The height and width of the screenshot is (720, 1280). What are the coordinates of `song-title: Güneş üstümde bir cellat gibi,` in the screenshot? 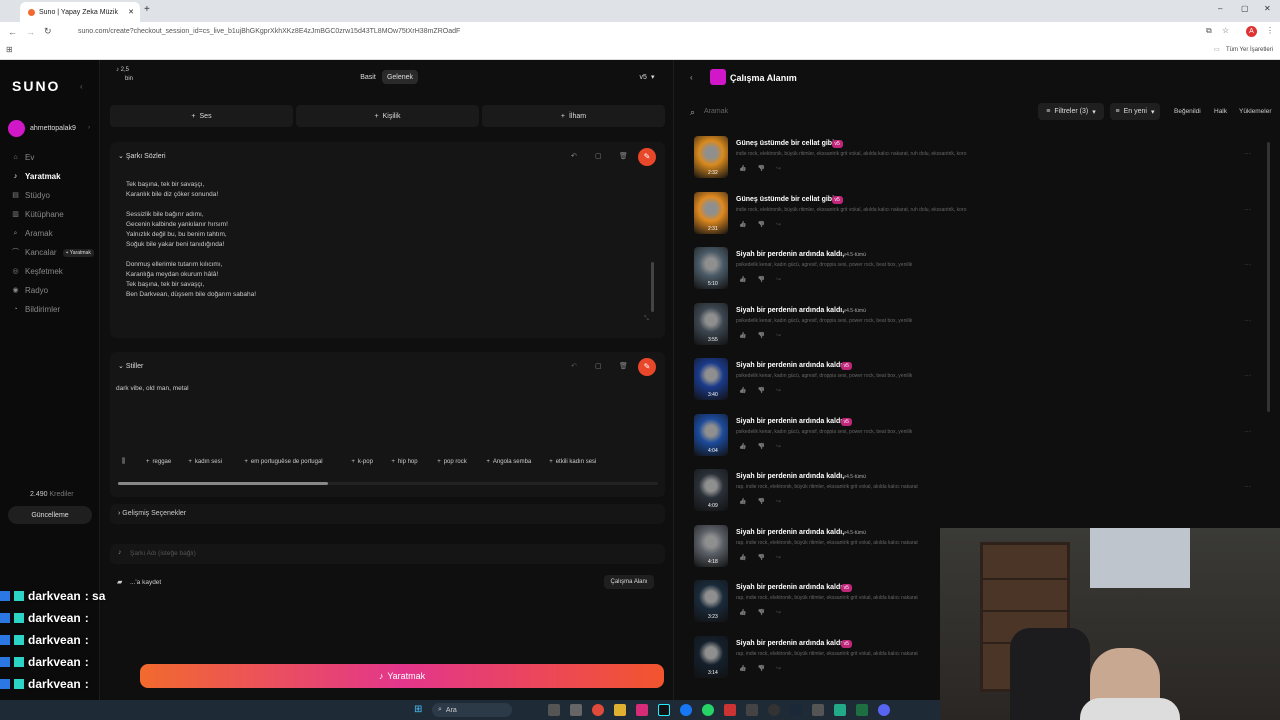 It's located at (786, 199).